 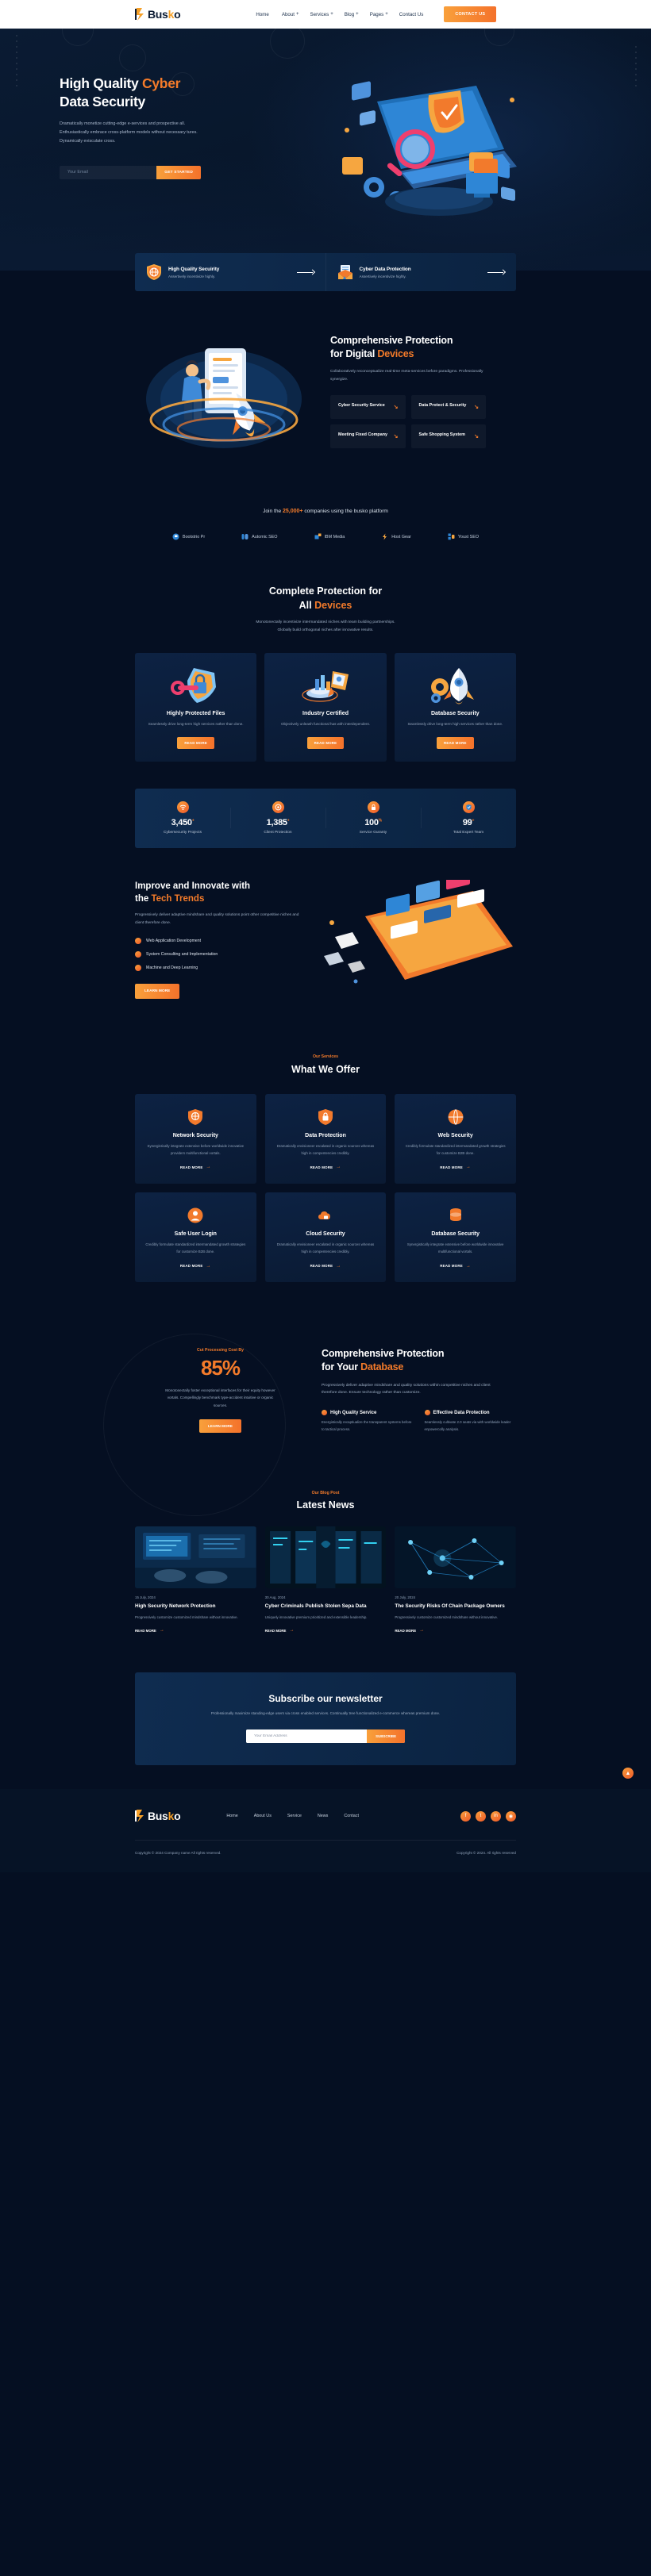 What do you see at coordinates (329, 536) in the screenshot?
I see `brand-ibm-media: IBM Media` at bounding box center [329, 536].